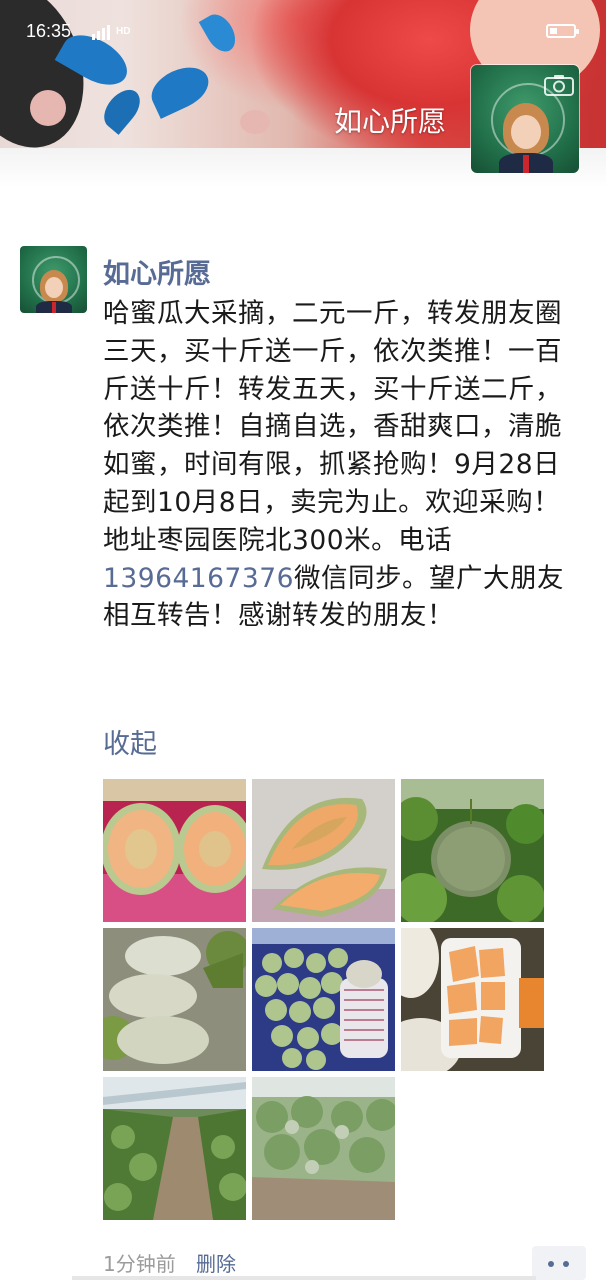 Image resolution: width=606 pixels, height=1280 pixels. What do you see at coordinates (157, 271) in the screenshot?
I see `post-author-name: 如心所愿` at bounding box center [157, 271].